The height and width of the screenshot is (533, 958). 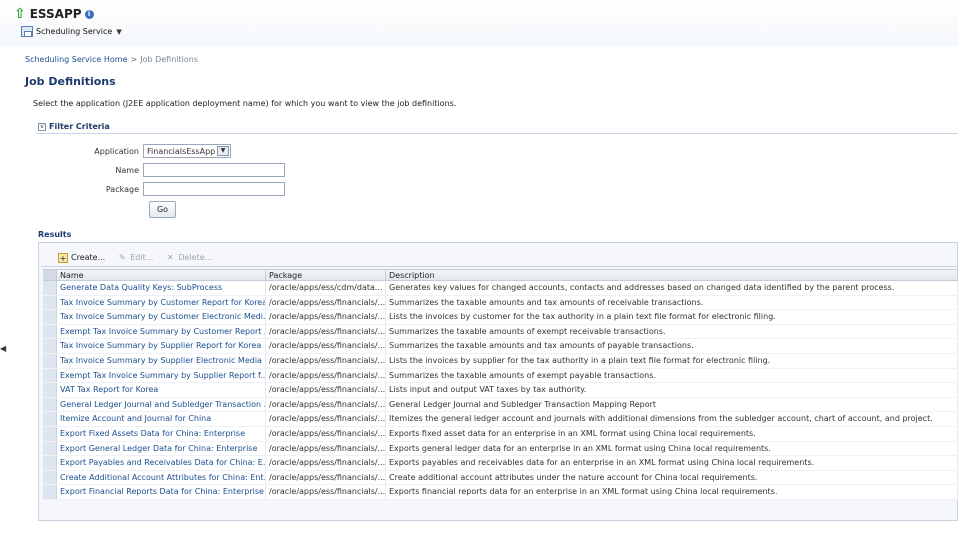 I want to click on column-header-package: Package, so click(x=326, y=275).